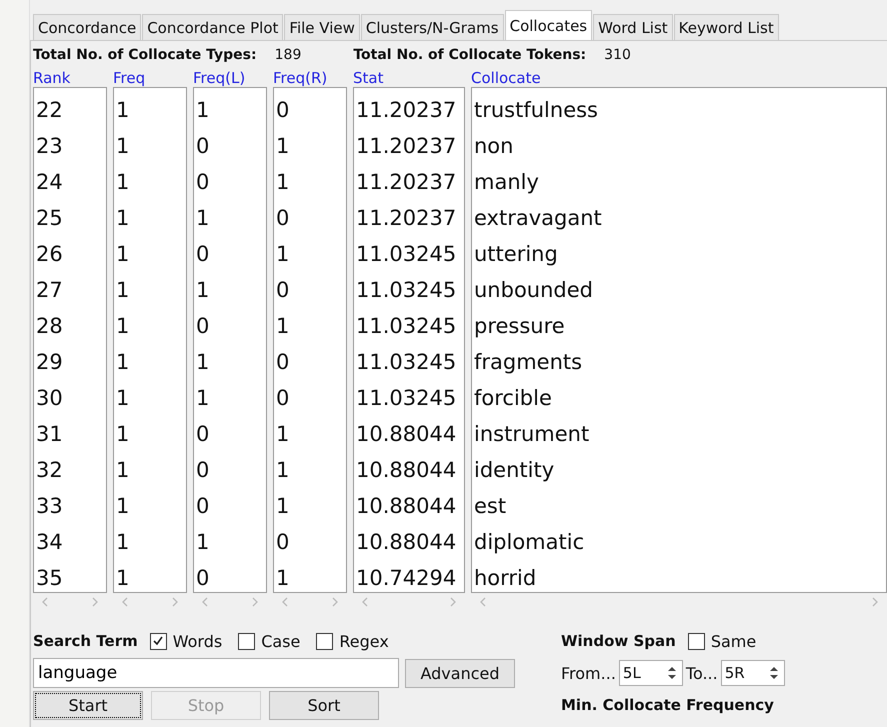  Describe the element at coordinates (490, 506) in the screenshot. I see `table-cell-text: est` at that location.